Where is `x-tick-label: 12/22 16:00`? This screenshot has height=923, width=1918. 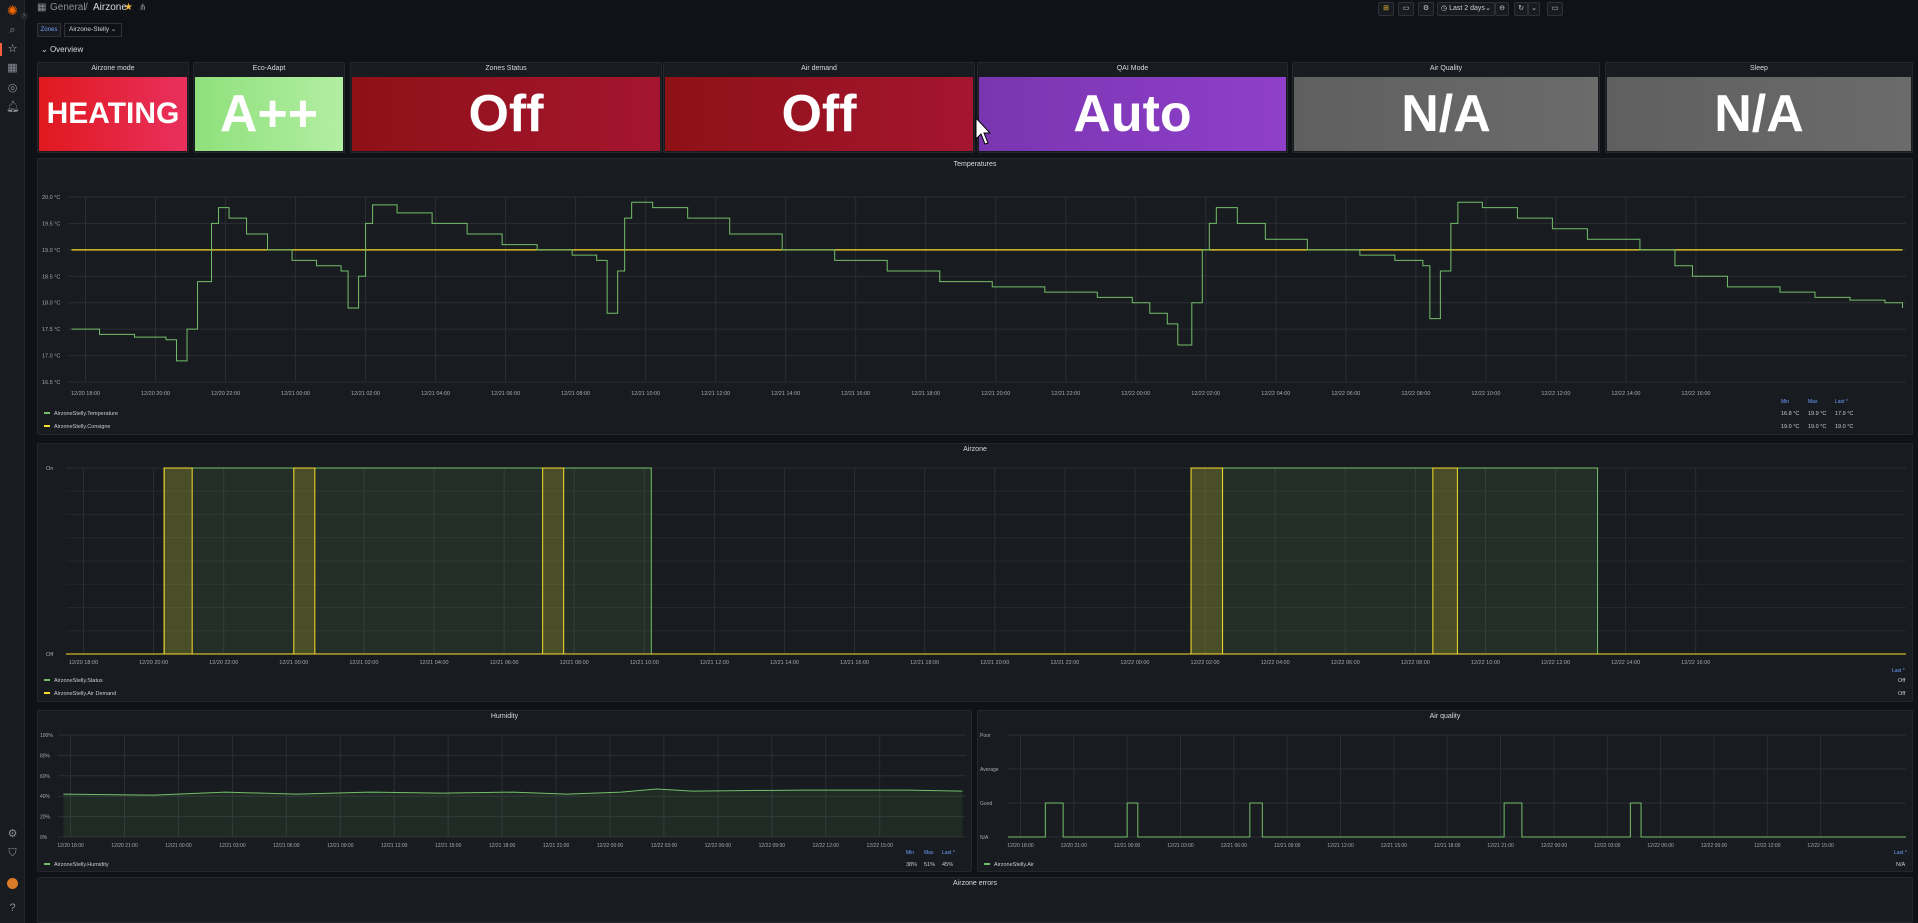
x-tick-label: 12/22 16:00 is located at coordinates (1695, 394).